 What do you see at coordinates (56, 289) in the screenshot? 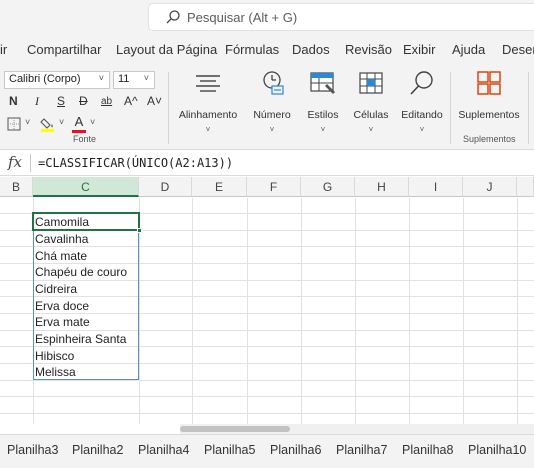
I see `cell-c6: Cidreira` at bounding box center [56, 289].